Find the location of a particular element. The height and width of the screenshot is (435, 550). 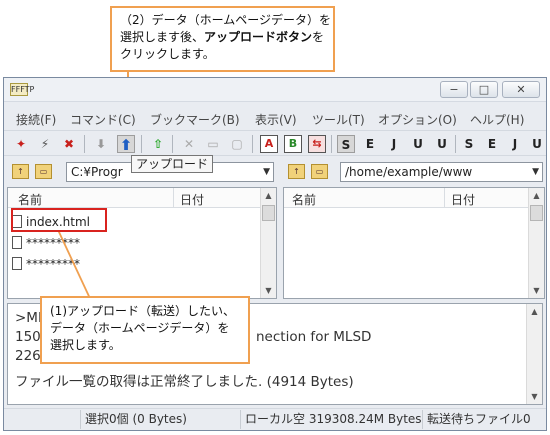

ascii-mode-button: A is located at coordinates (269, 144).